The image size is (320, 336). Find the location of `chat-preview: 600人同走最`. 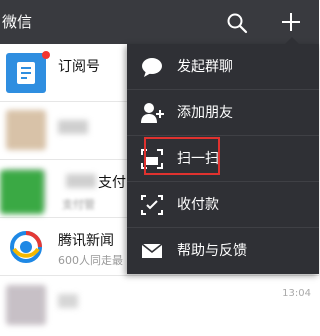

chat-preview: 600人同走最 is located at coordinates (90, 260).